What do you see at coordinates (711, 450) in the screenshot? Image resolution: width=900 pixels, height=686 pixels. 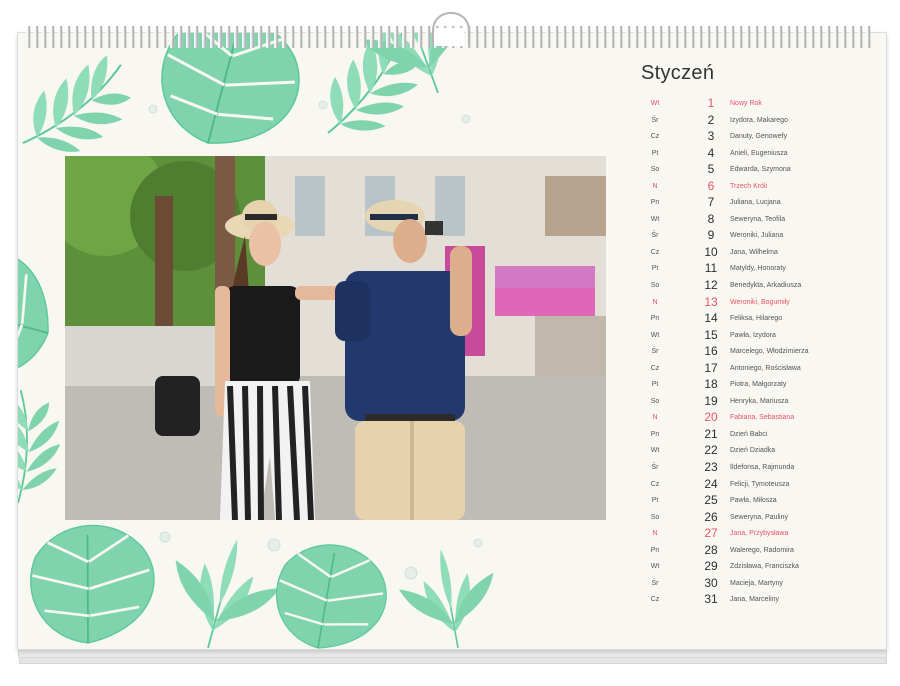 I see `day-number: 22` at bounding box center [711, 450].